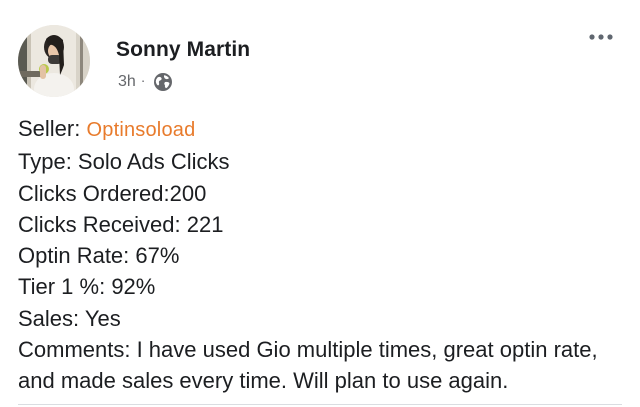 The width and height of the screenshot is (640, 407). Describe the element at coordinates (124, 162) in the screenshot. I see `type-line: Type: Solo Ads Clicks` at that location.